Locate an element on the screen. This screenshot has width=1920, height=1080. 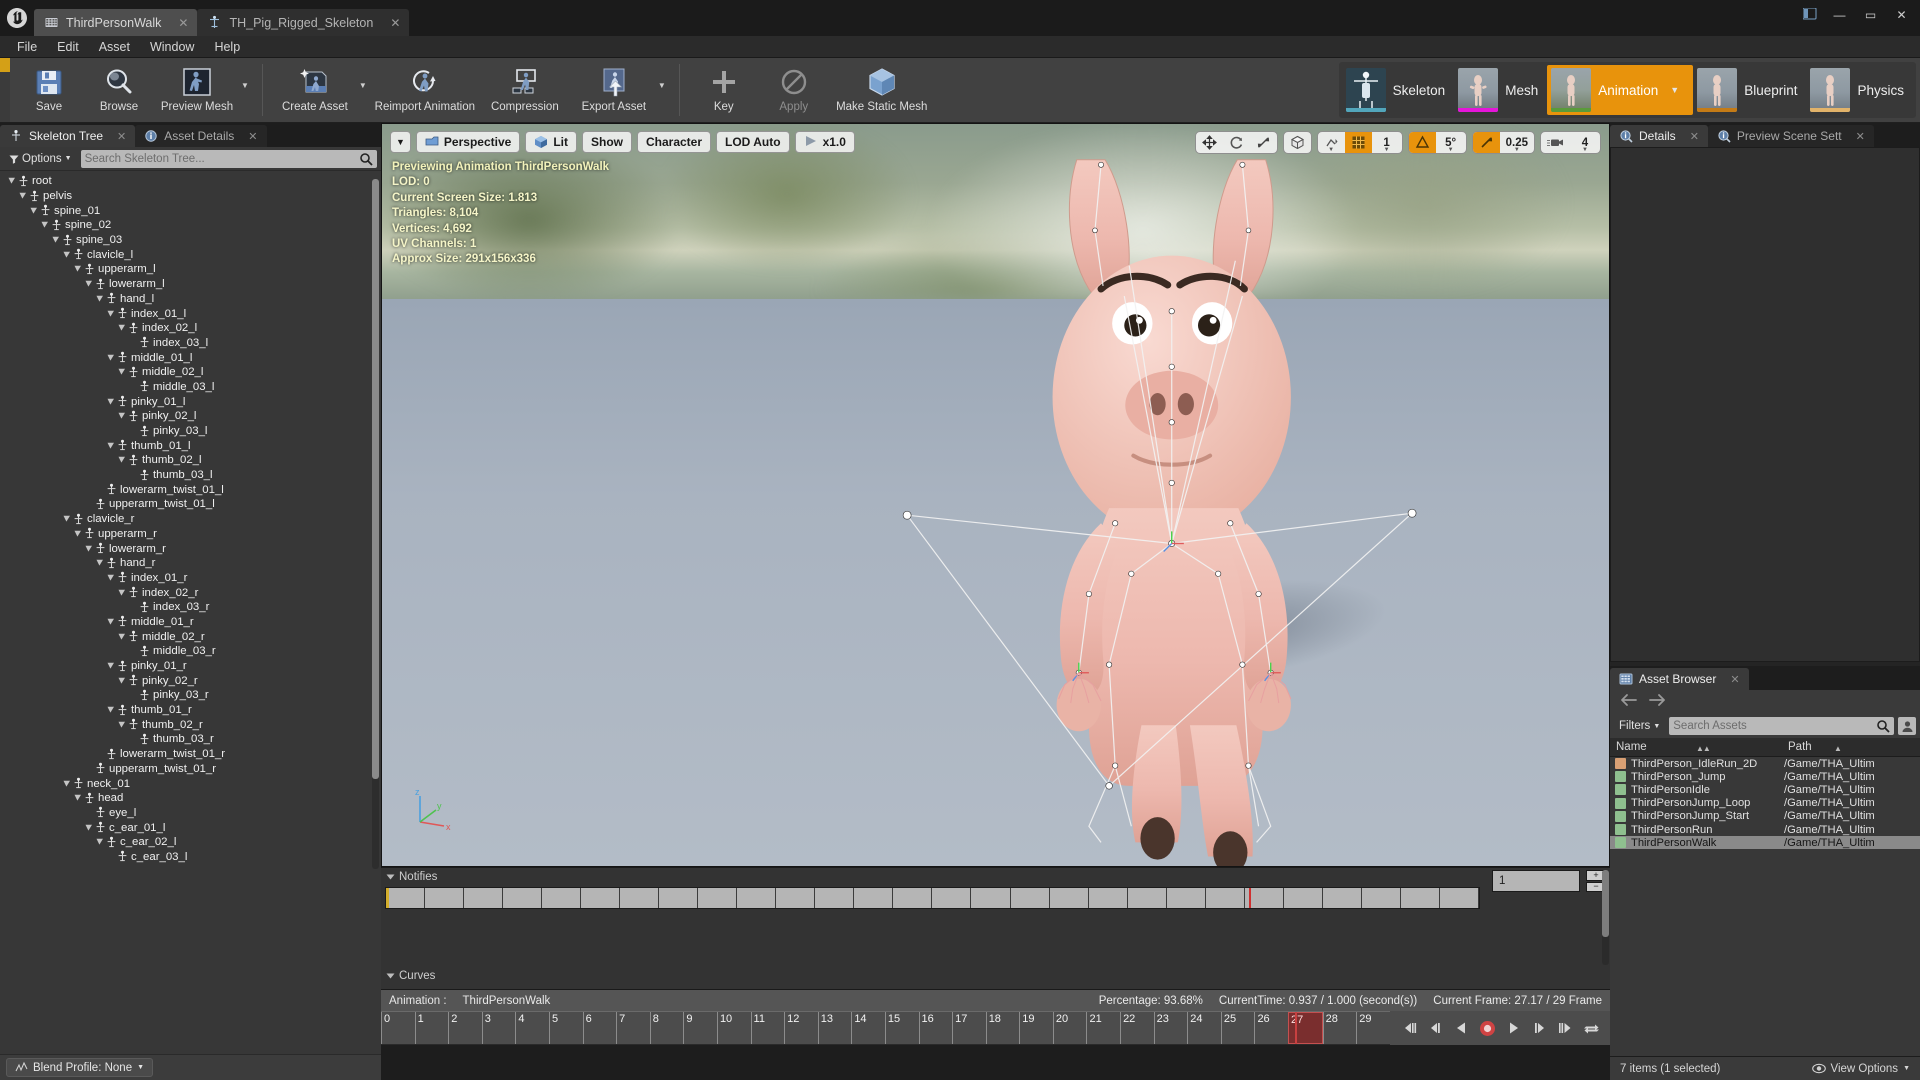
skeleton-tree-node: middle_03_r is located at coordinates (190, 651).